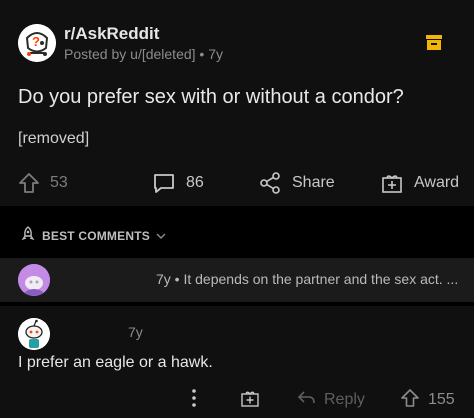 The width and height of the screenshot is (474, 418). Describe the element at coordinates (237, 234) in the screenshot. I see `sort-bar: BEST COMMENTS` at that location.